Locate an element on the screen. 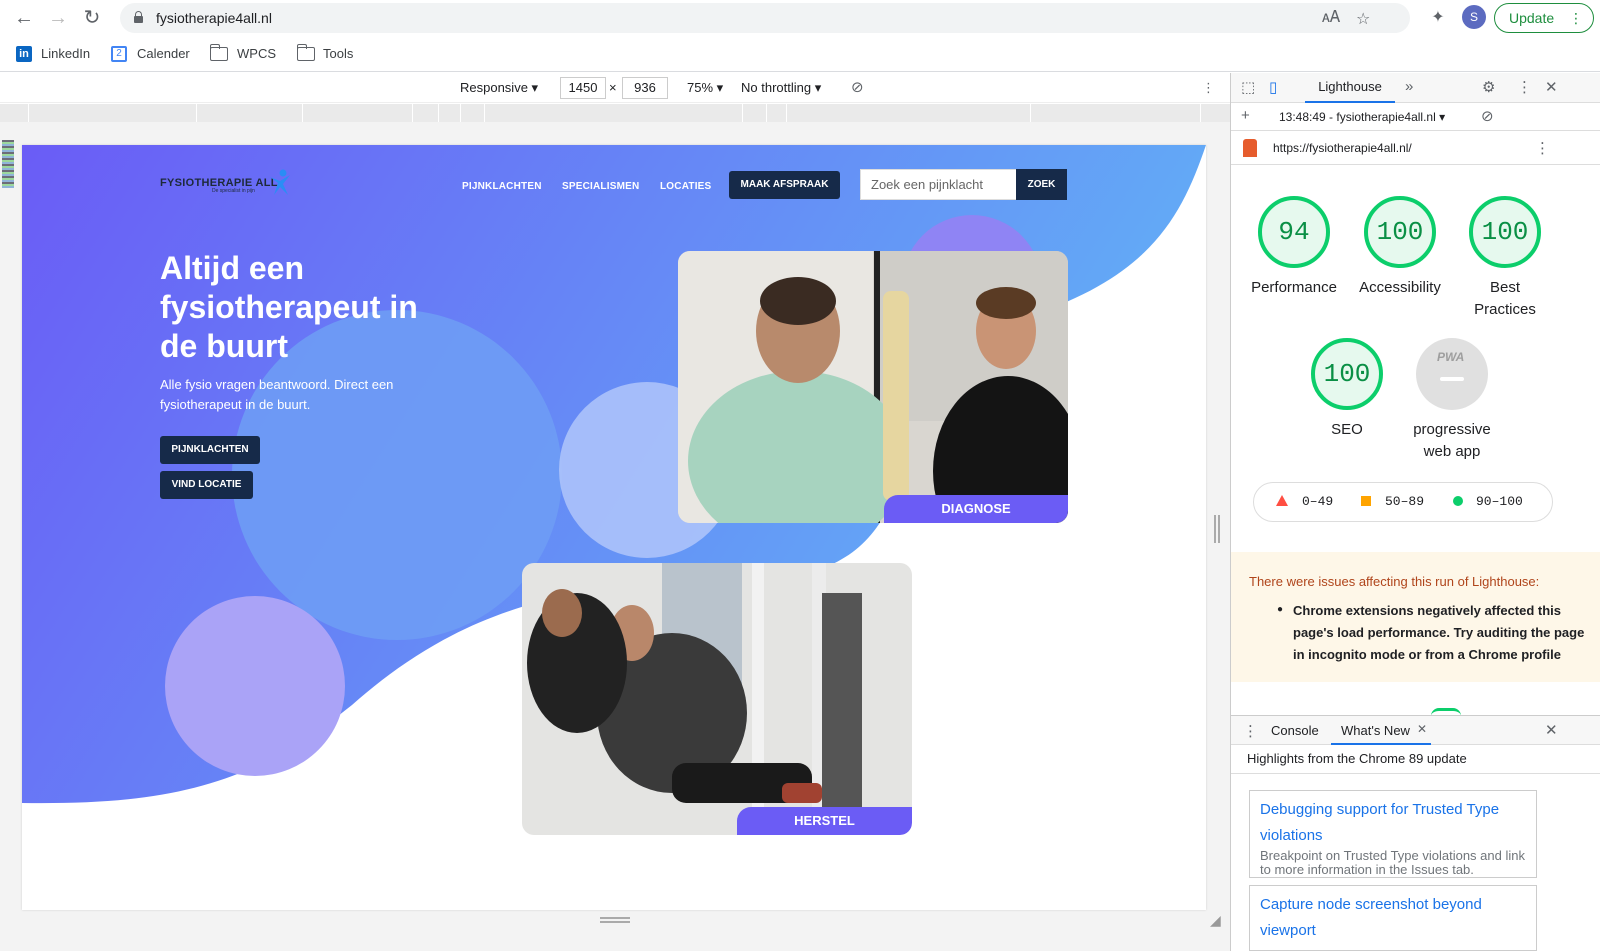  close-icon: ✕ is located at coordinates (1551, 87).